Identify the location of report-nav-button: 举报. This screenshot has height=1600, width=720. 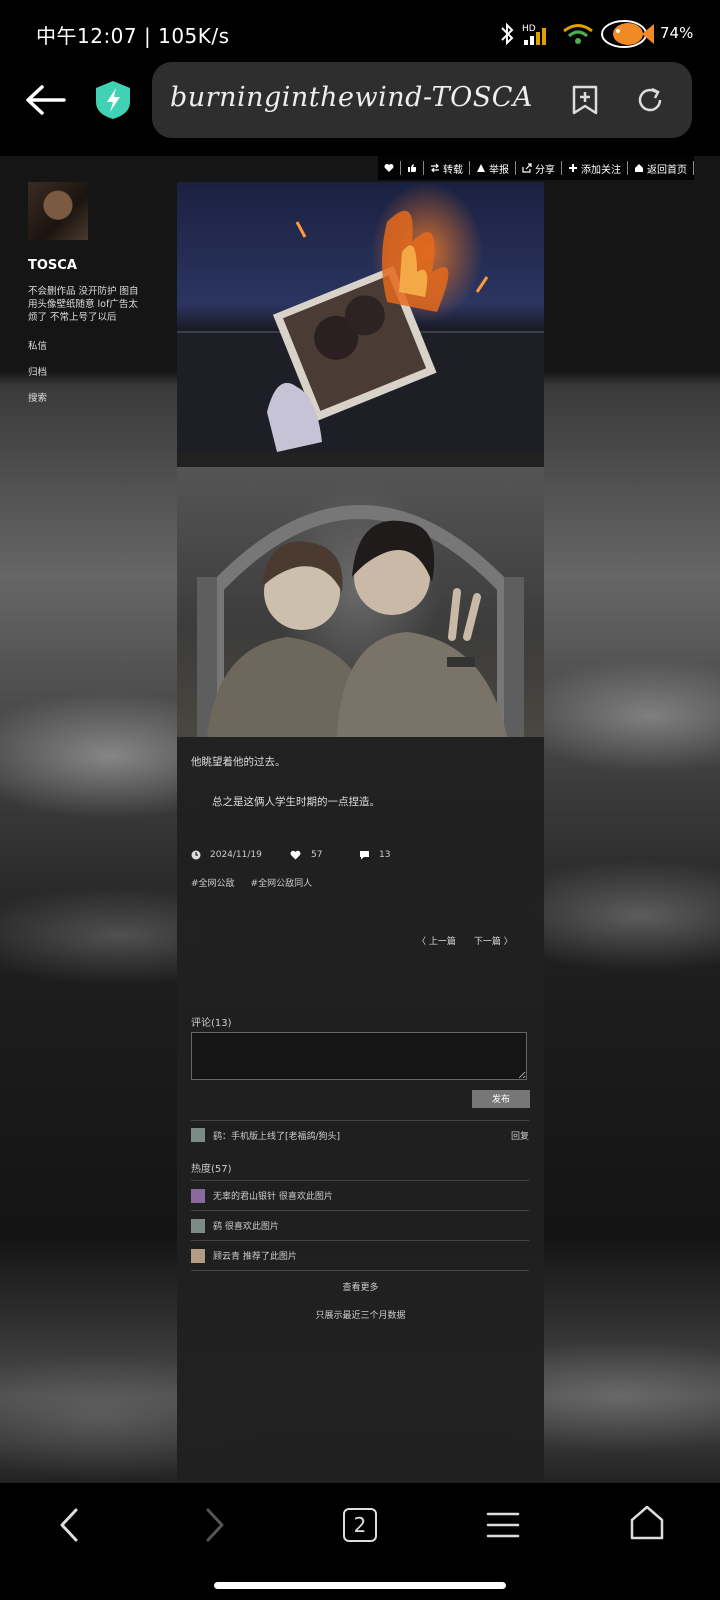
(493, 168).